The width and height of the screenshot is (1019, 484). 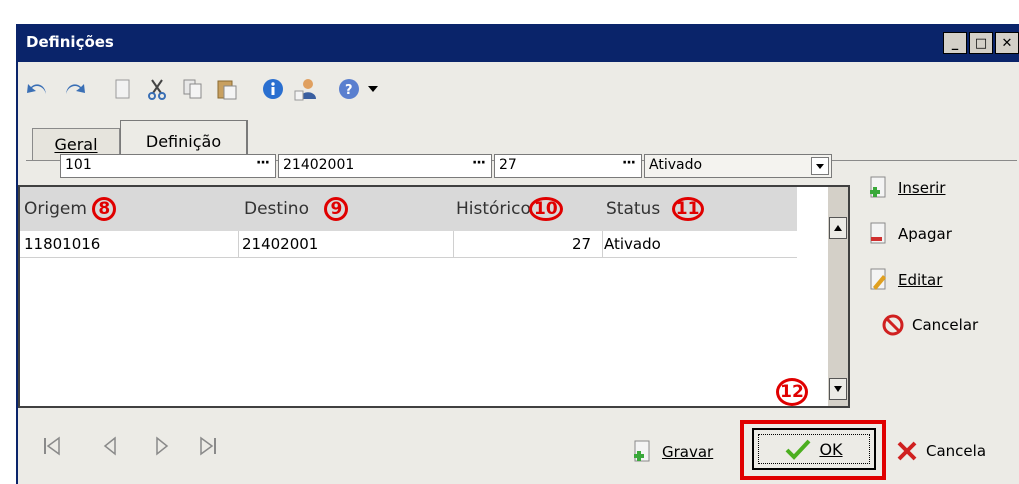 I want to click on gravar-button: Gravar, so click(x=672, y=452).